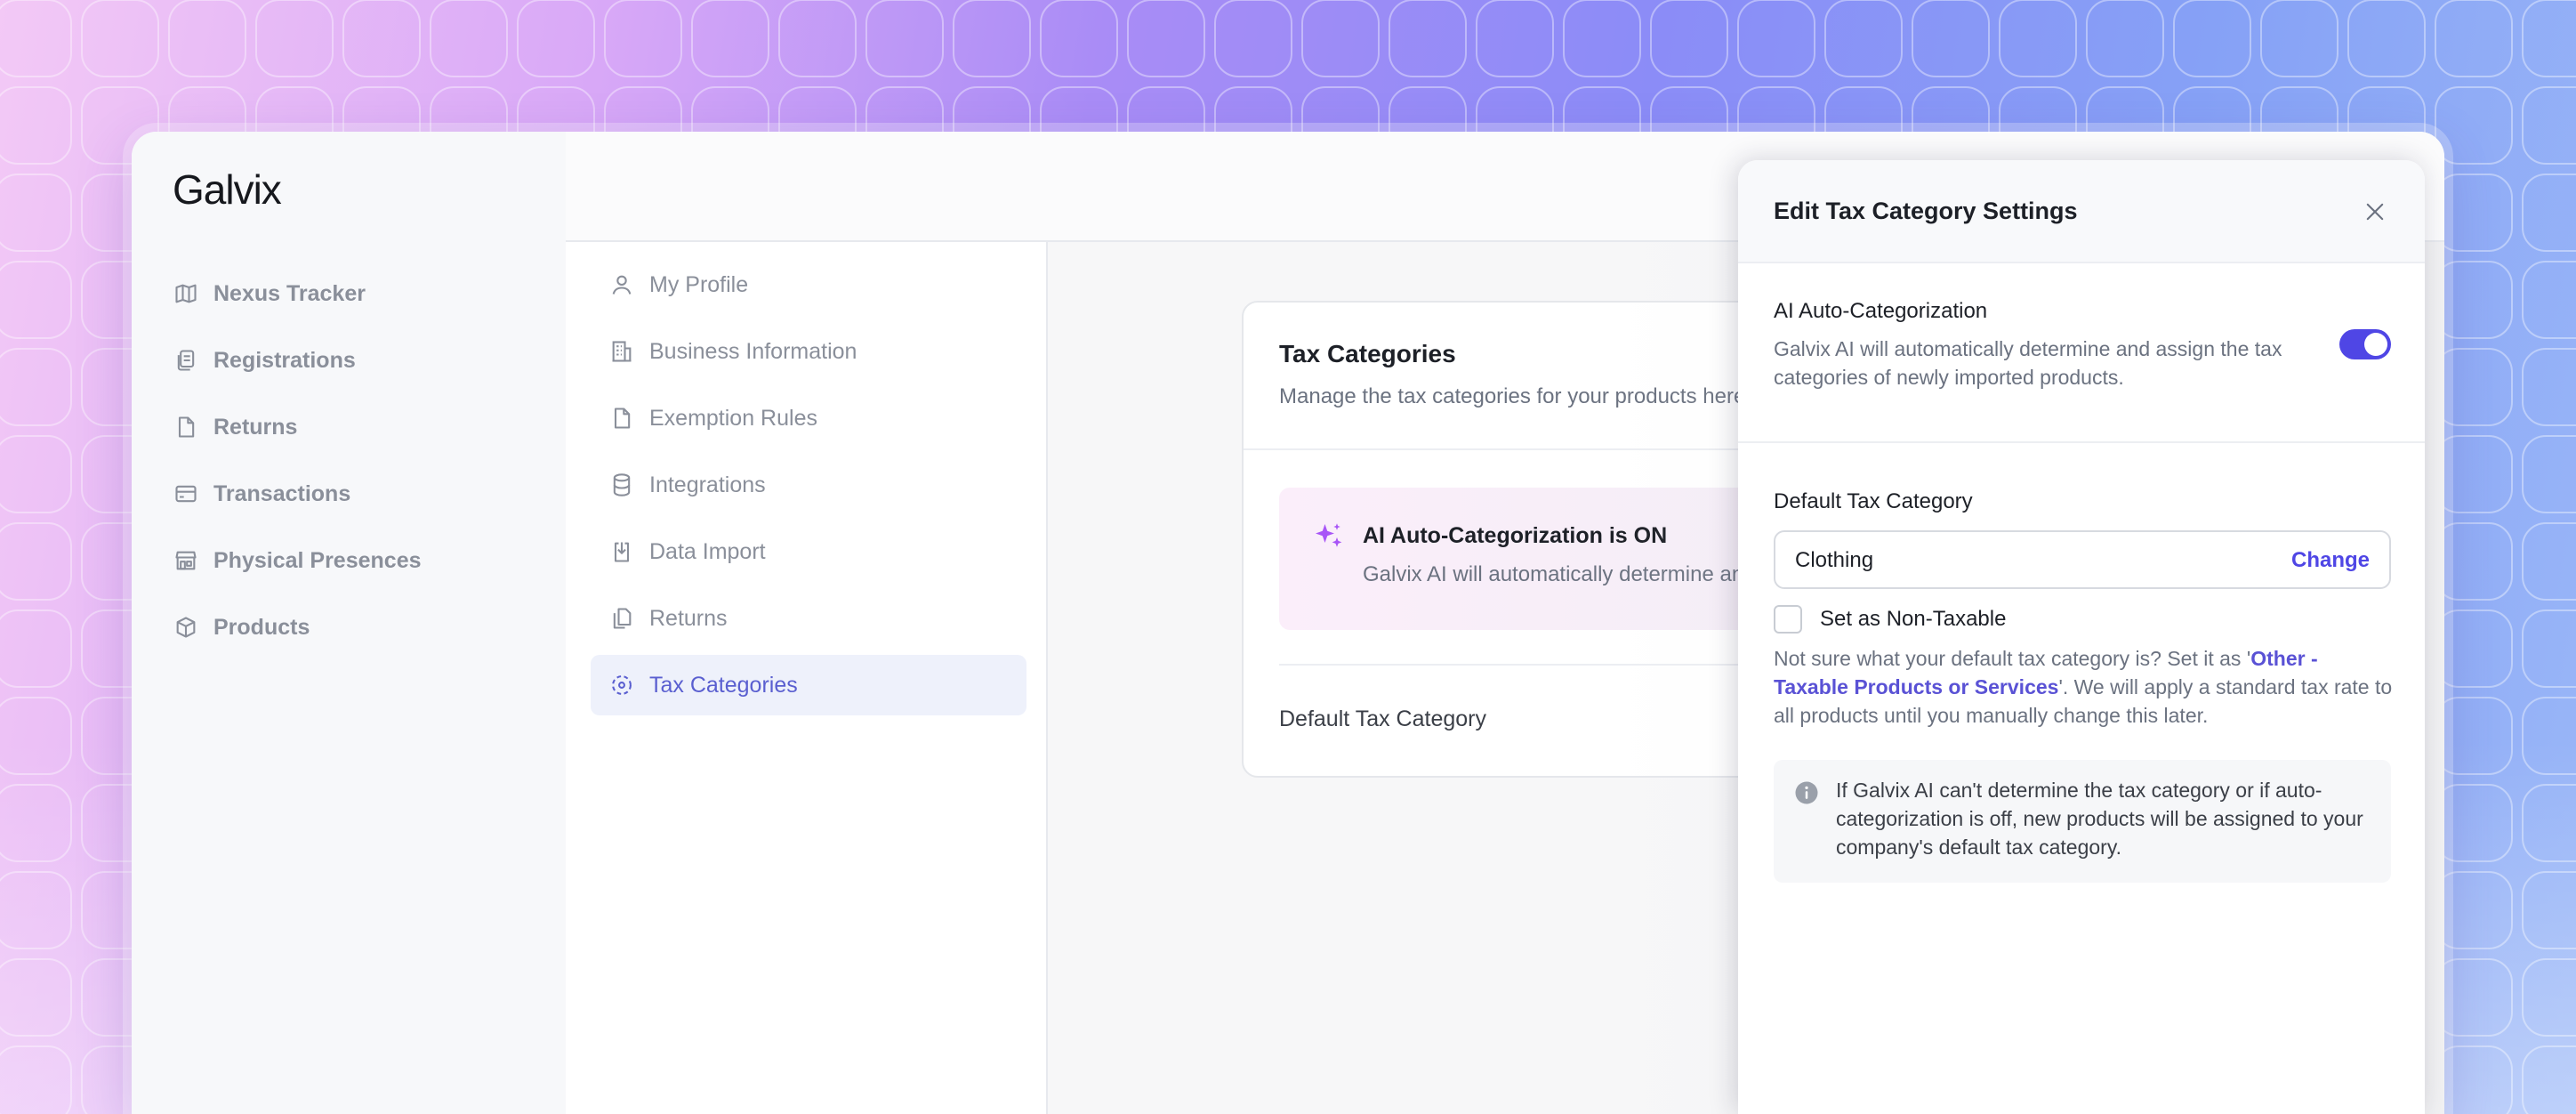  I want to click on sidebar-item-label: Products, so click(261, 627).